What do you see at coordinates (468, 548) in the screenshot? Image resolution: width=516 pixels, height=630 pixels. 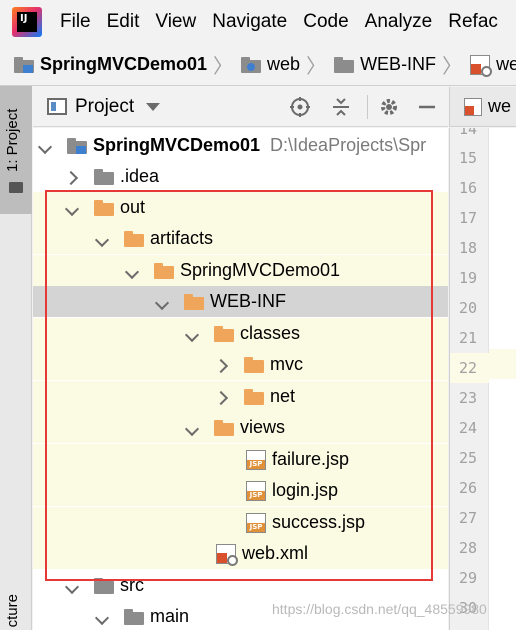 I see `line-number: 28` at bounding box center [468, 548].